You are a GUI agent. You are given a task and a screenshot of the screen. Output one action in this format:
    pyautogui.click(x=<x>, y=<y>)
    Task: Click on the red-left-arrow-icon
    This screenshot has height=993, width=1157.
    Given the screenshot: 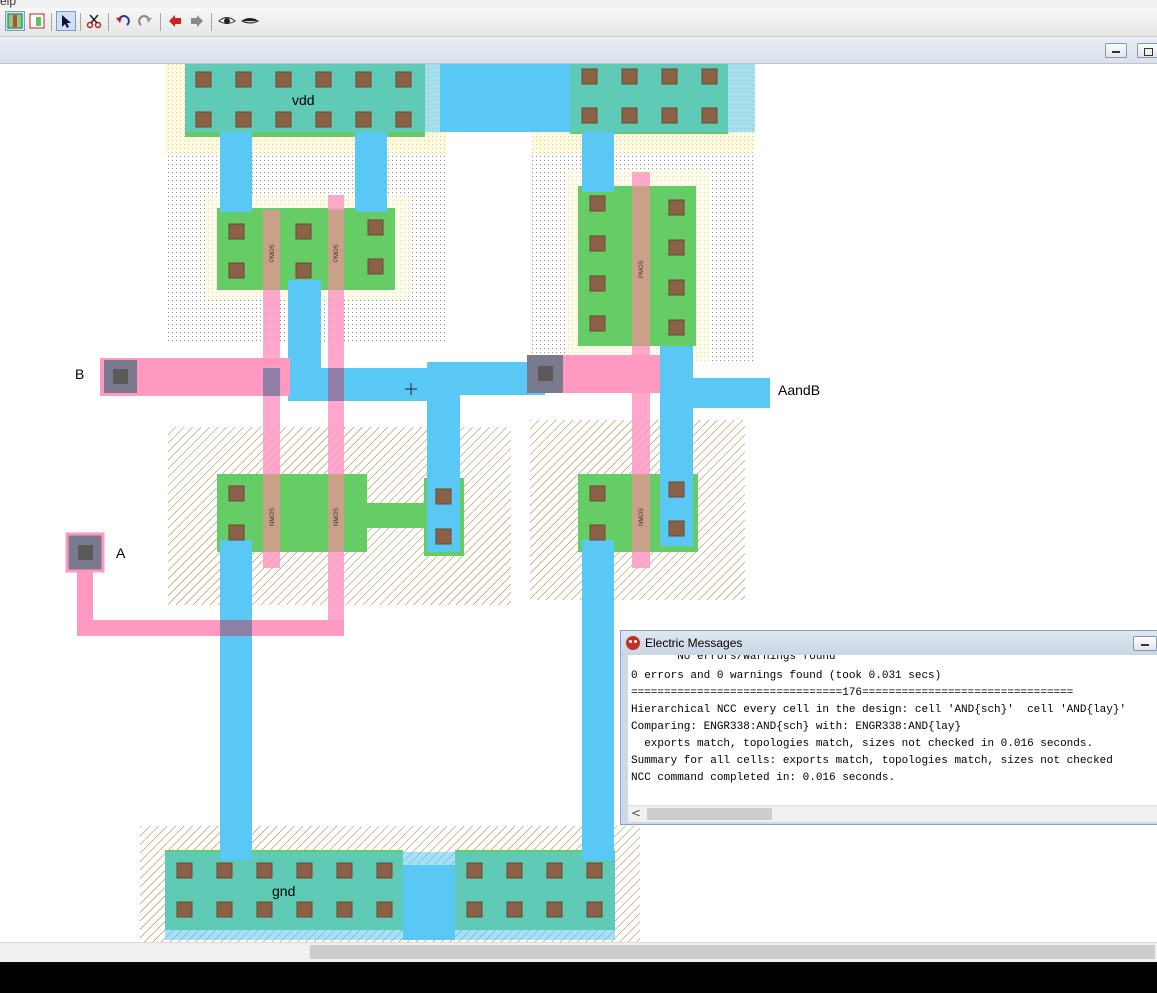 What is the action you would take?
    pyautogui.click(x=175, y=21)
    